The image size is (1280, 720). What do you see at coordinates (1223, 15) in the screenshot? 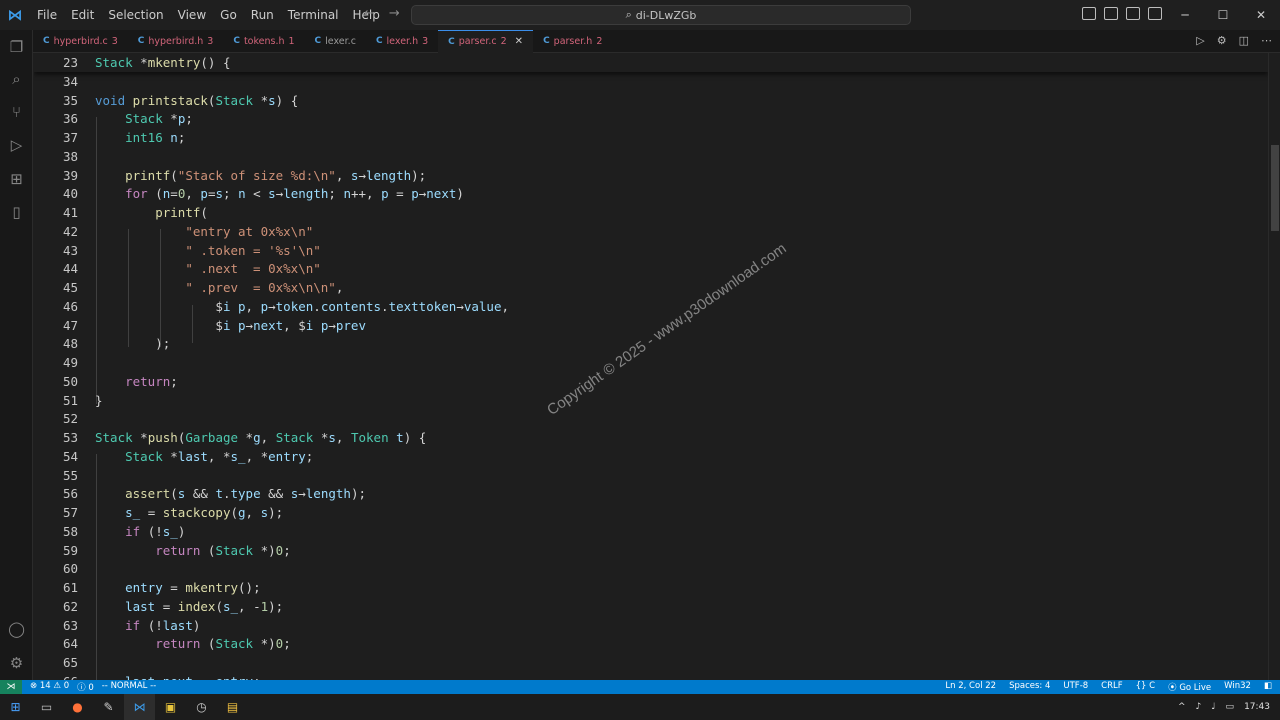
I see `maximize-icon: ☐` at bounding box center [1223, 15].